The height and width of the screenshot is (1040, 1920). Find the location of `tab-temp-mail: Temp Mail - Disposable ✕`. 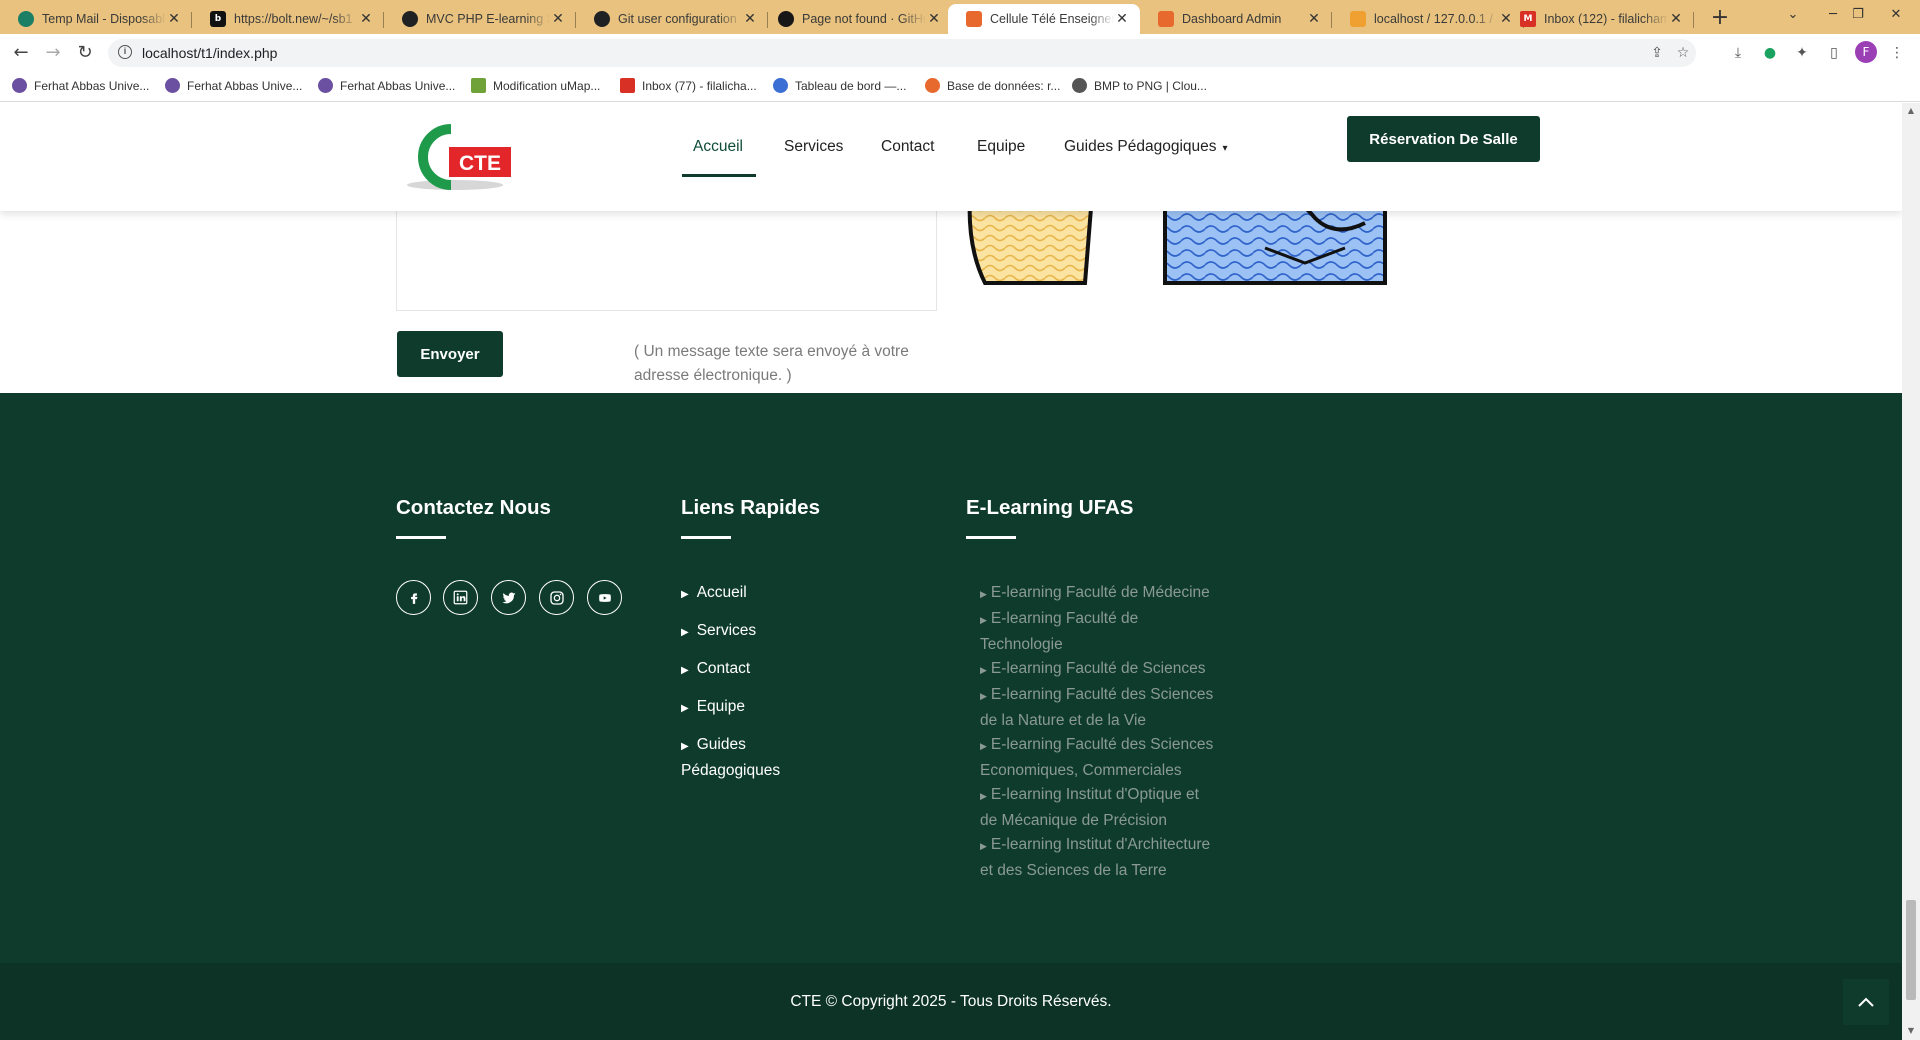

tab-temp-mail: Temp Mail - Disposable ✕ is located at coordinates (96, 19).